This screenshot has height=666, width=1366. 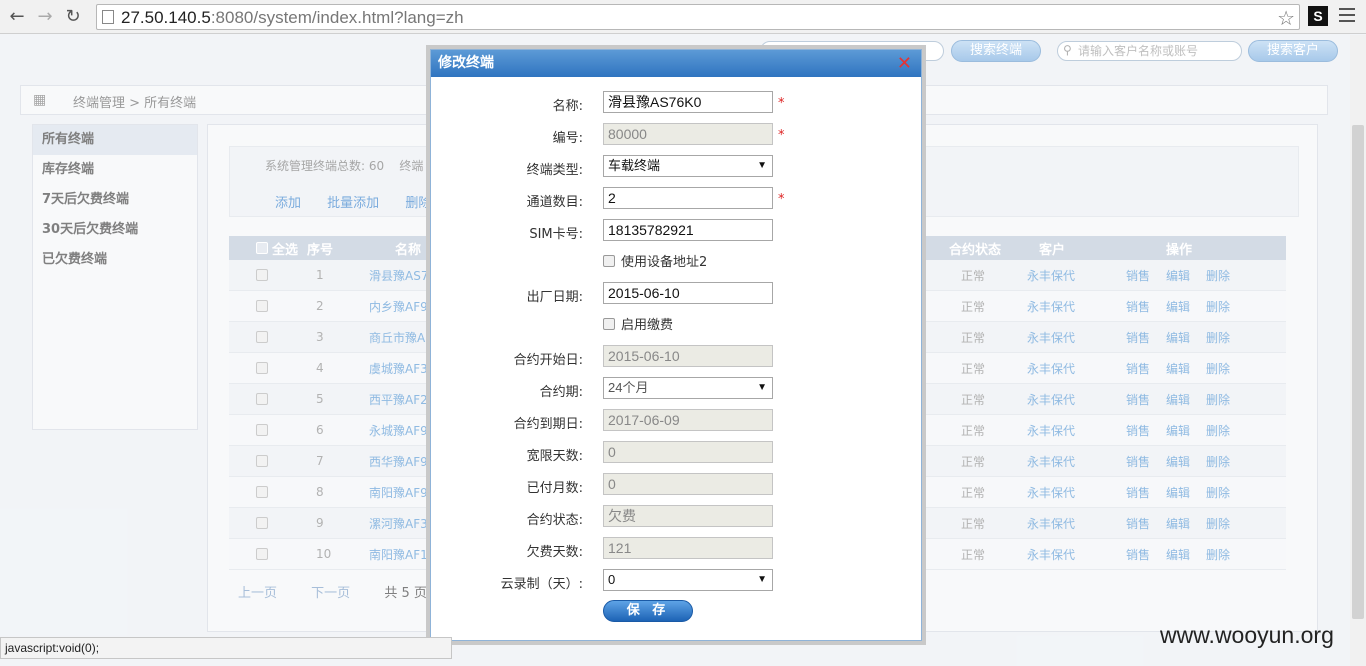 I want to click on name-field: 滑县豫AS76K0, so click(x=688, y=102).